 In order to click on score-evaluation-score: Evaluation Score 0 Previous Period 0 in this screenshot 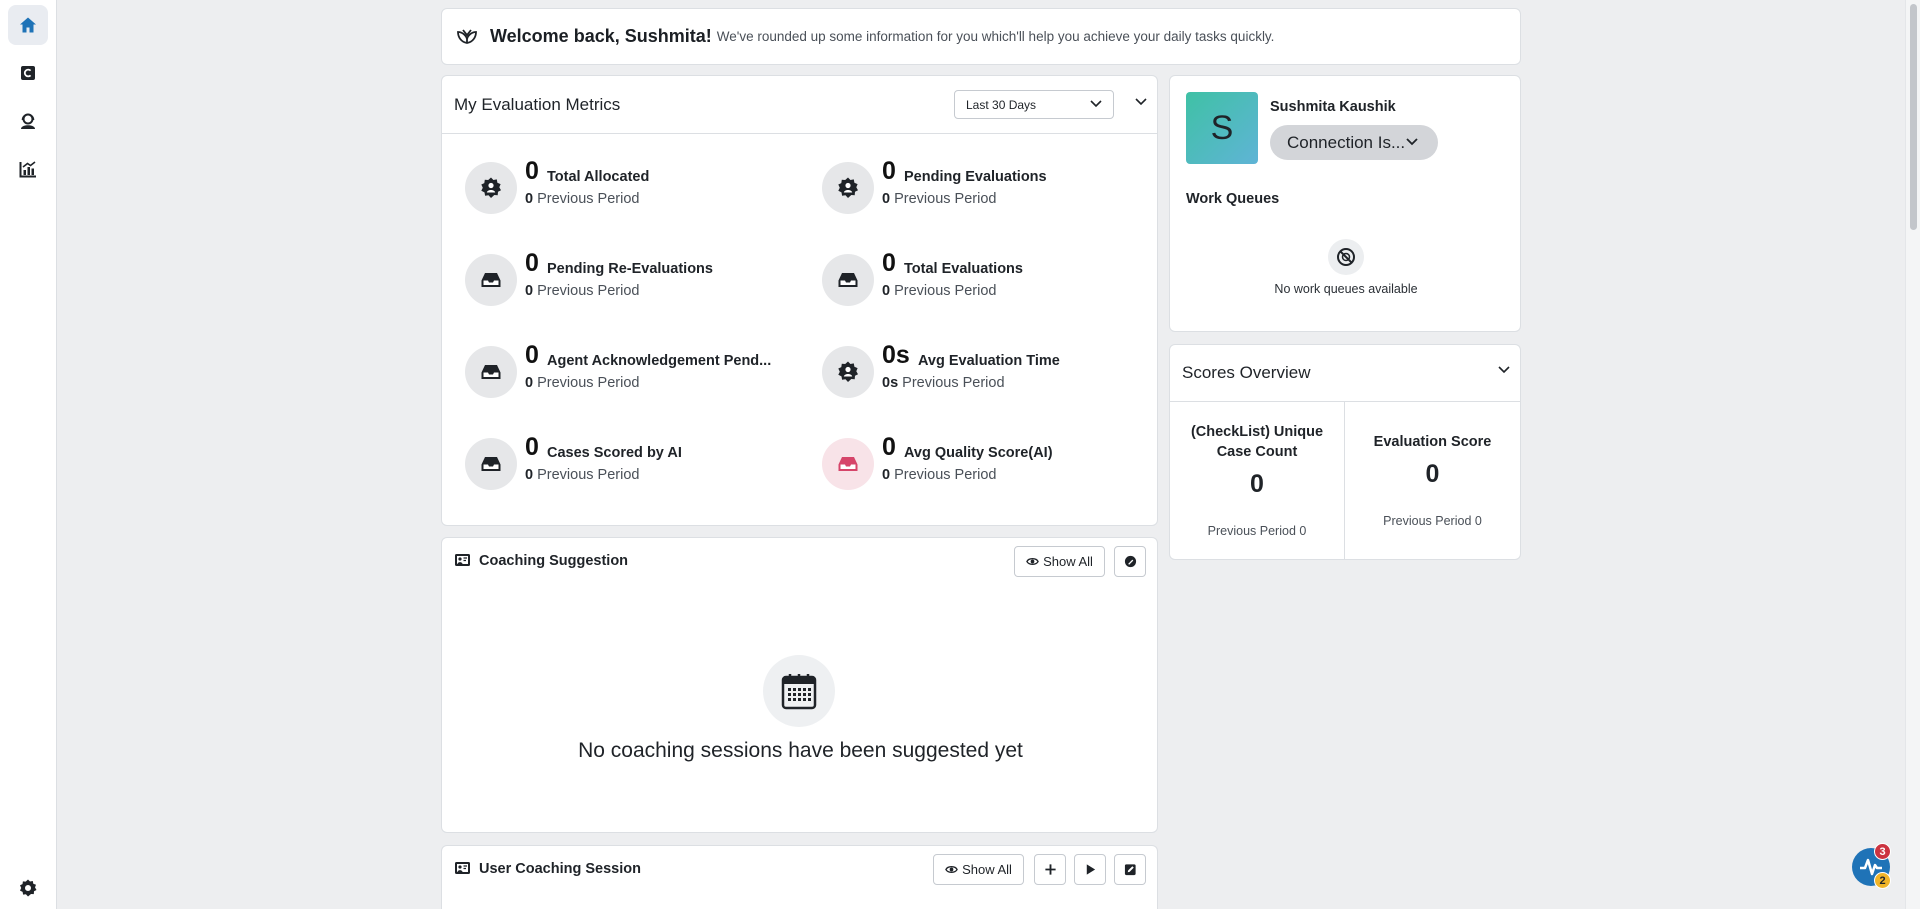, I will do `click(1432, 481)`.